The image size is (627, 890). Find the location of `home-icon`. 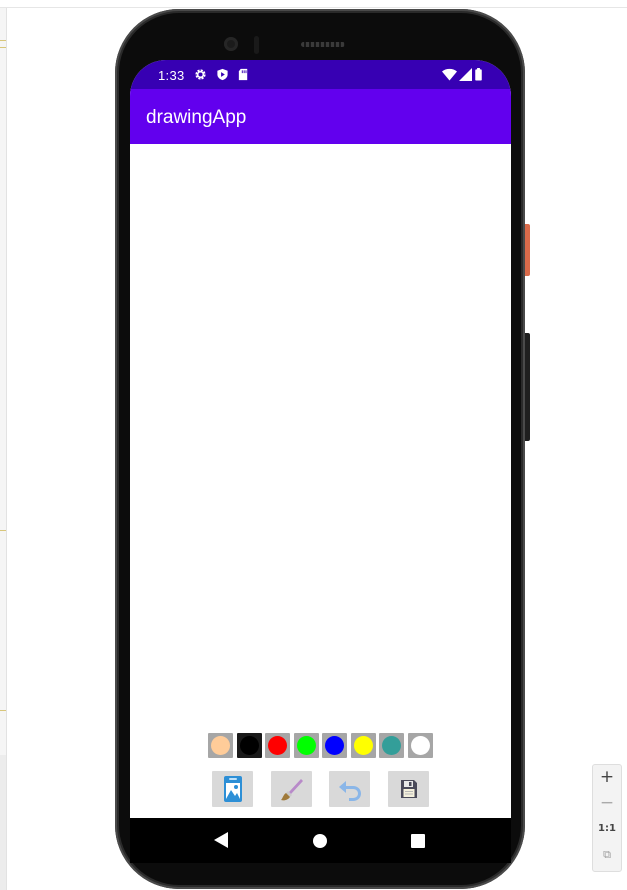

home-icon is located at coordinates (320, 841).